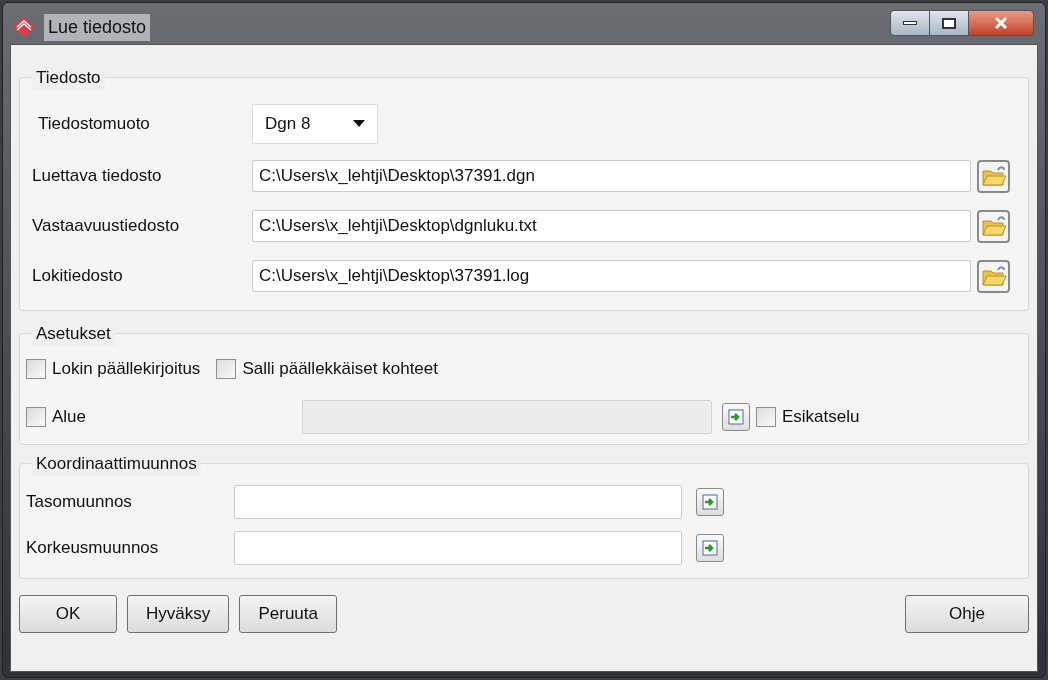 This screenshot has width=1048, height=680. Describe the element at coordinates (359, 124) in the screenshot. I see `caret-icon` at that location.